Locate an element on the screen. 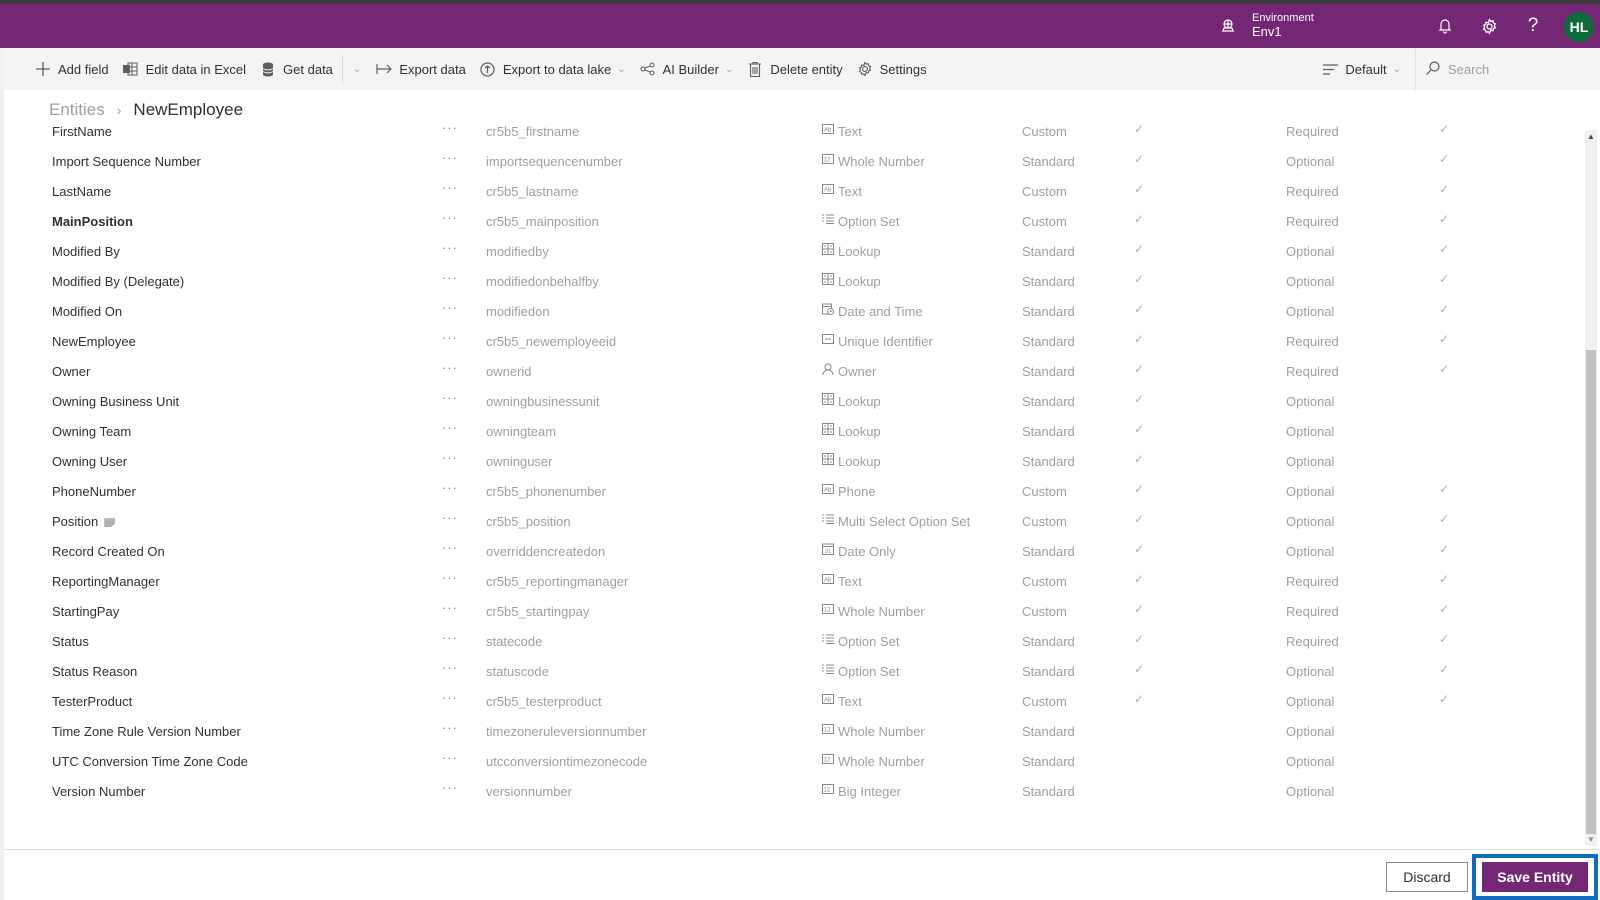  settings-gear-icon is located at coordinates (1489, 26).